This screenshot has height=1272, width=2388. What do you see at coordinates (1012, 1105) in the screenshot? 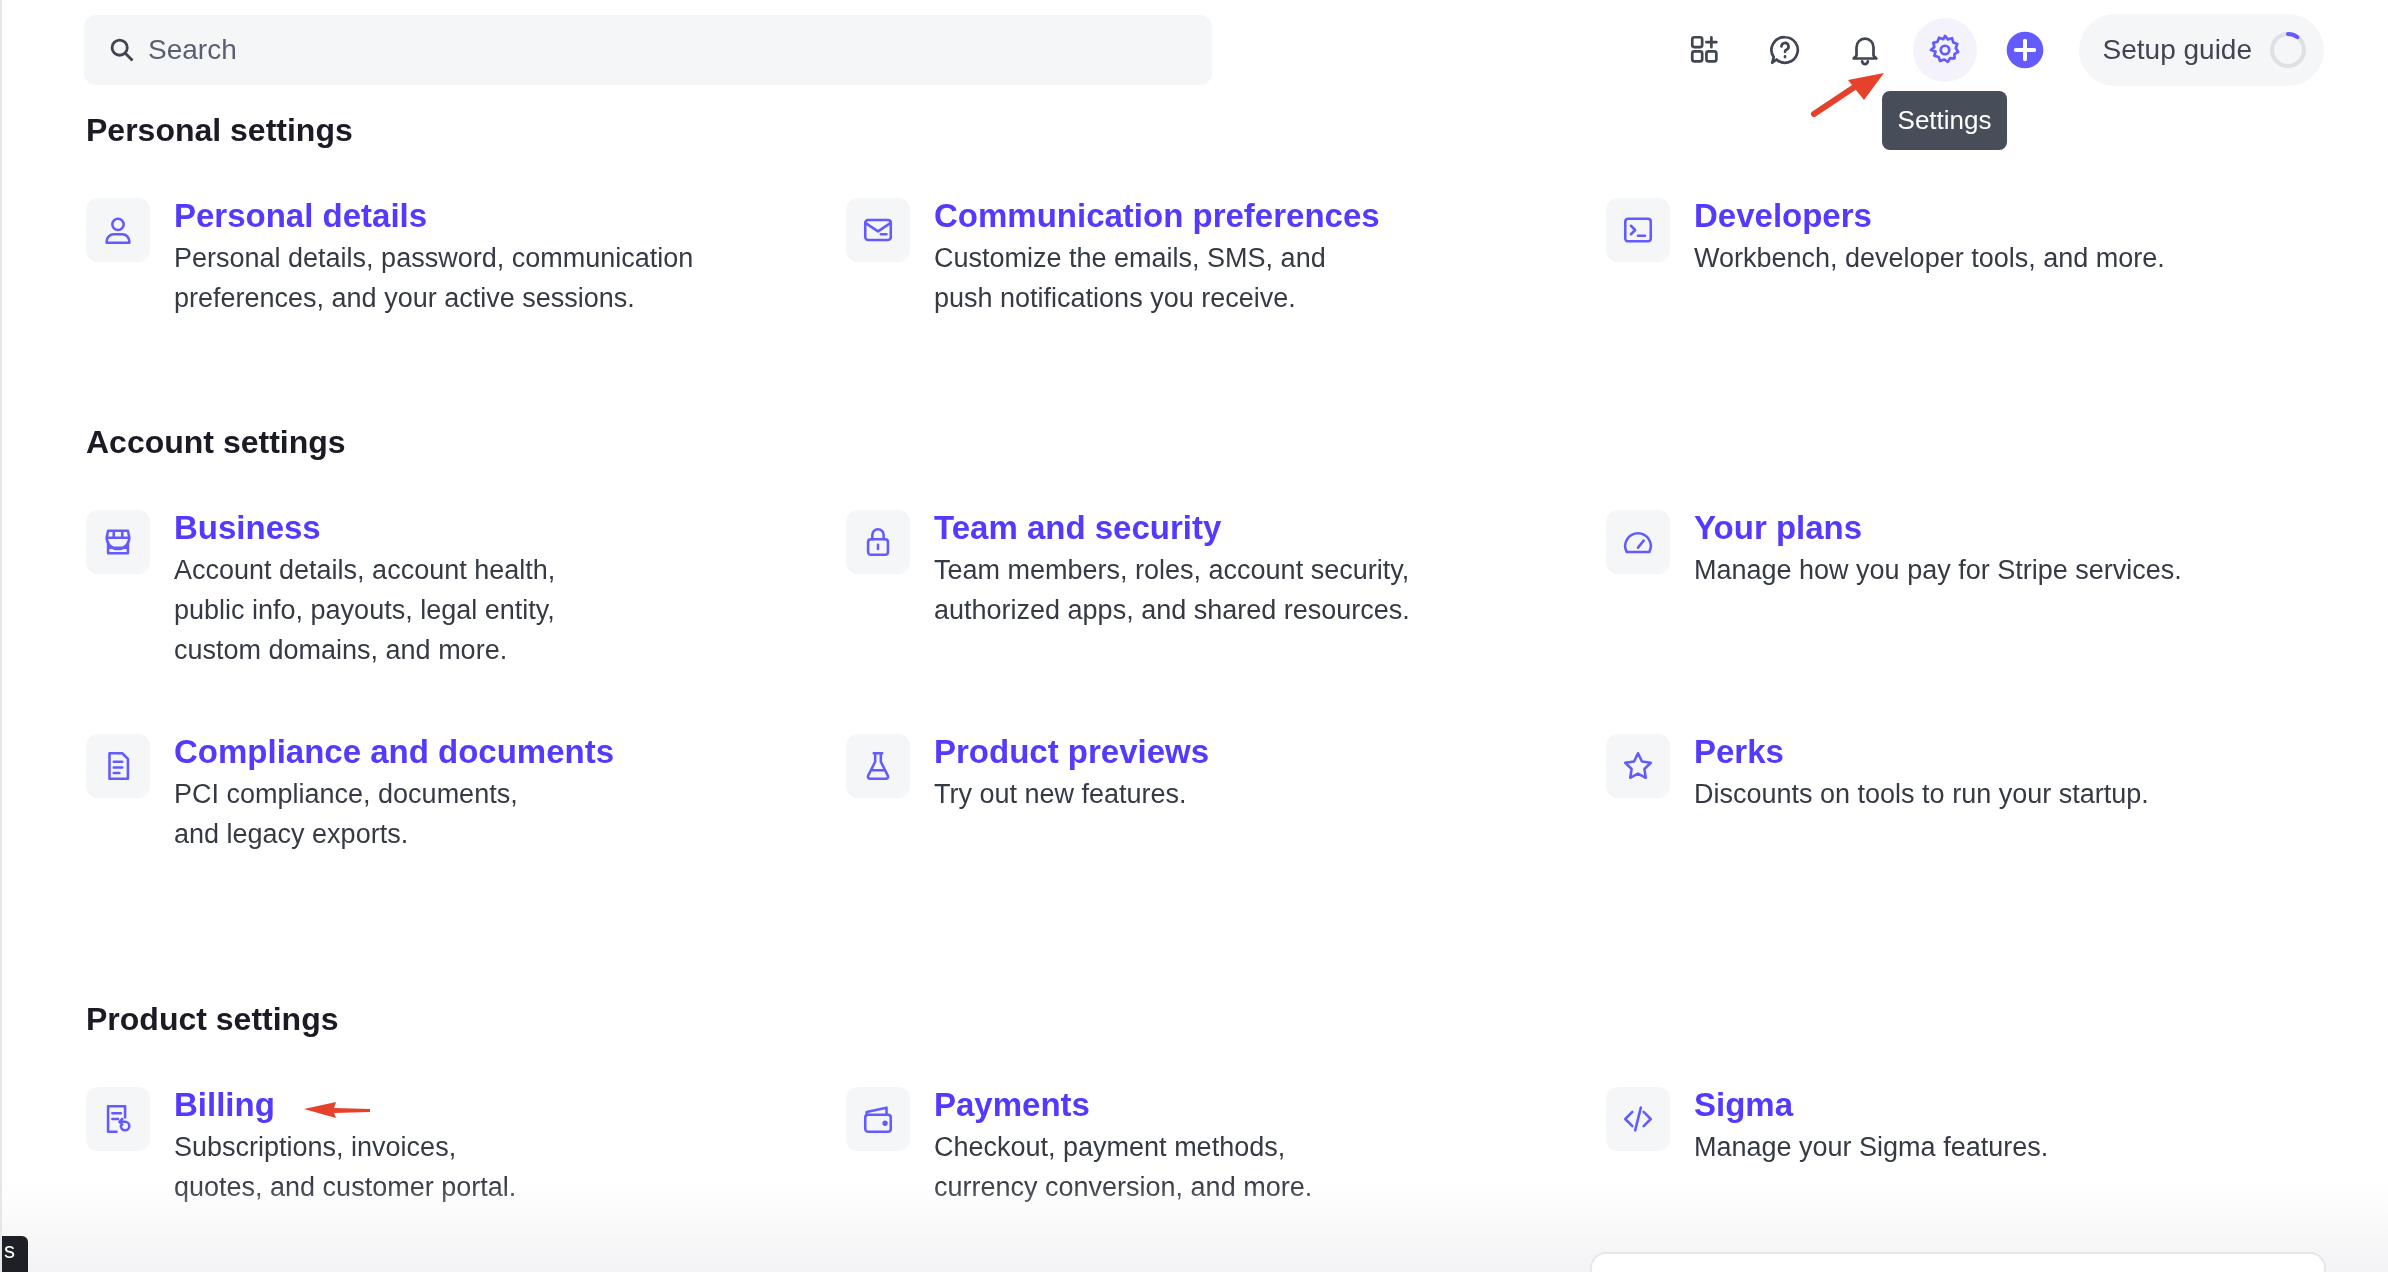
I see `settings-link: Payments` at bounding box center [1012, 1105].